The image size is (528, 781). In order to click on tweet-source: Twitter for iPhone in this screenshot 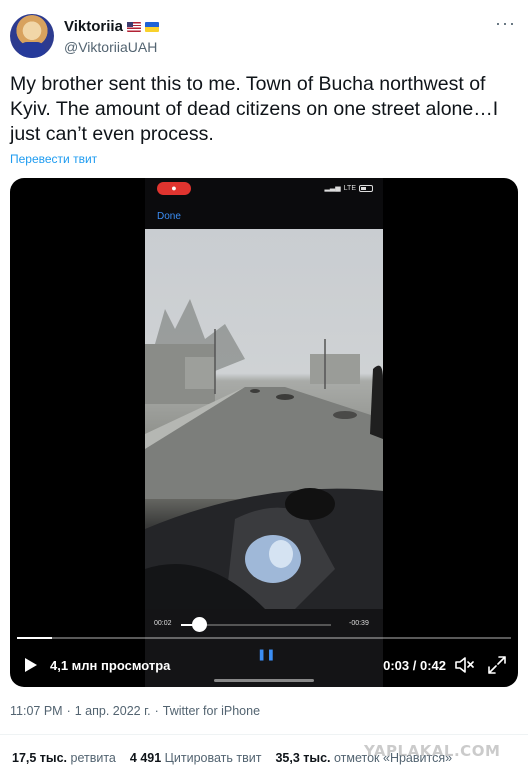, I will do `click(211, 711)`.